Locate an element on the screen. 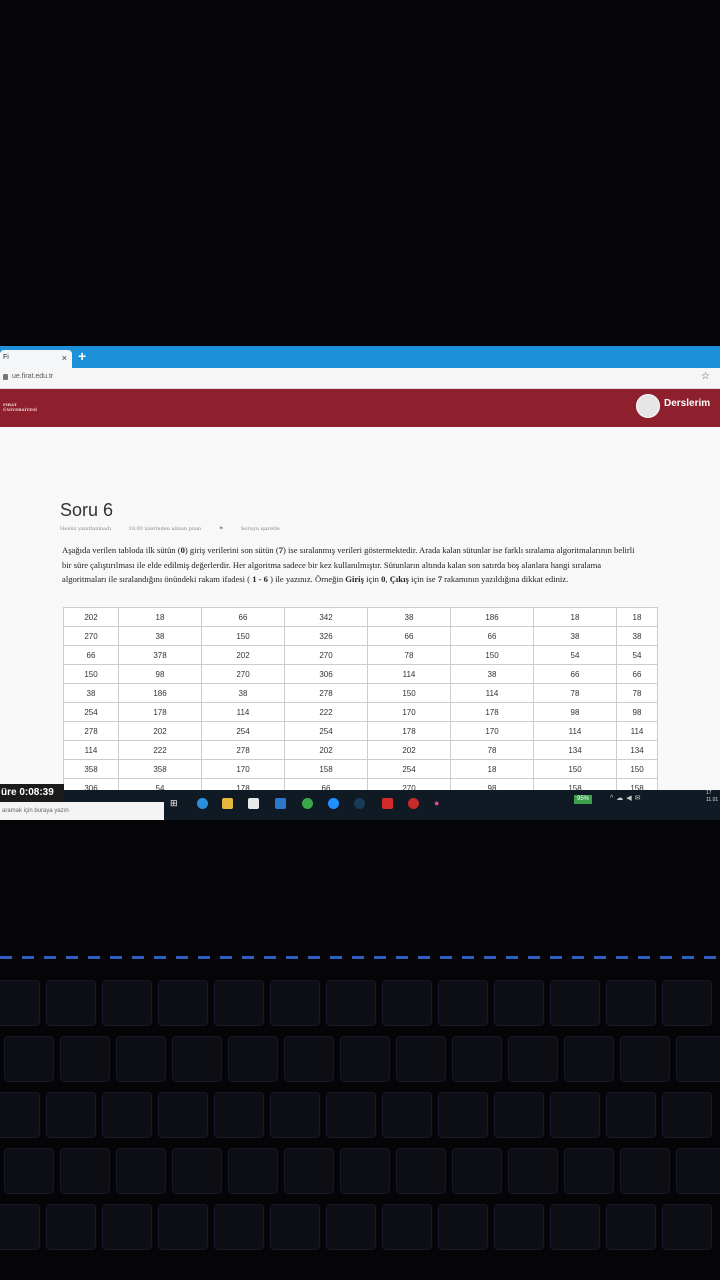  table-cell: 158 is located at coordinates (326, 769).